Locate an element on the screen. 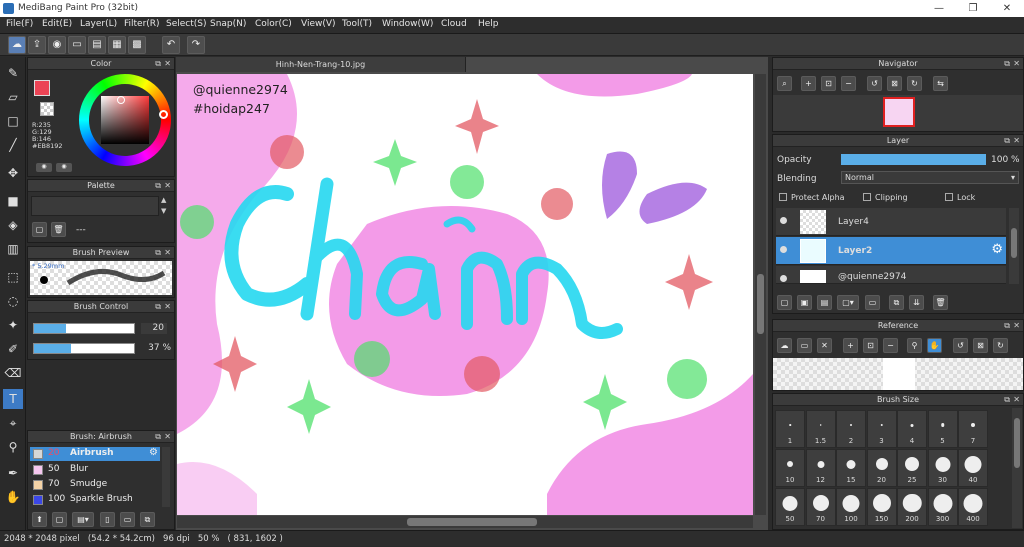 Image resolution: width=1024 pixels, height=547 pixels. reference-zoom-out-icon: − is located at coordinates (890, 345).